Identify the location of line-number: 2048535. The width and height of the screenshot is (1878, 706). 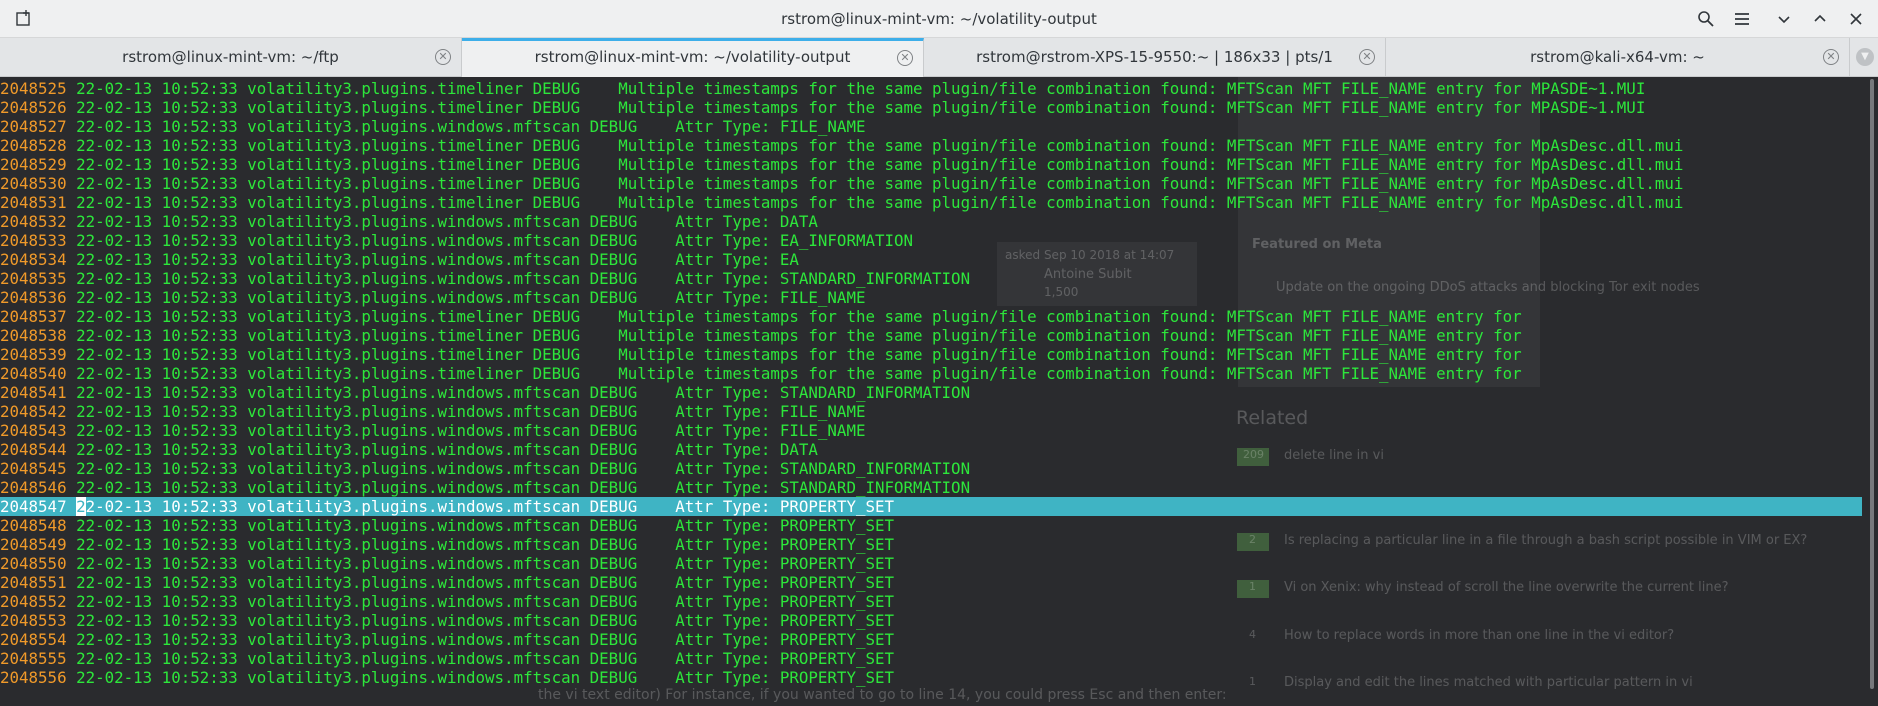
(33, 278).